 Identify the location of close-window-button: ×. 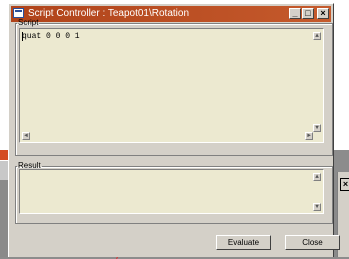
(323, 13).